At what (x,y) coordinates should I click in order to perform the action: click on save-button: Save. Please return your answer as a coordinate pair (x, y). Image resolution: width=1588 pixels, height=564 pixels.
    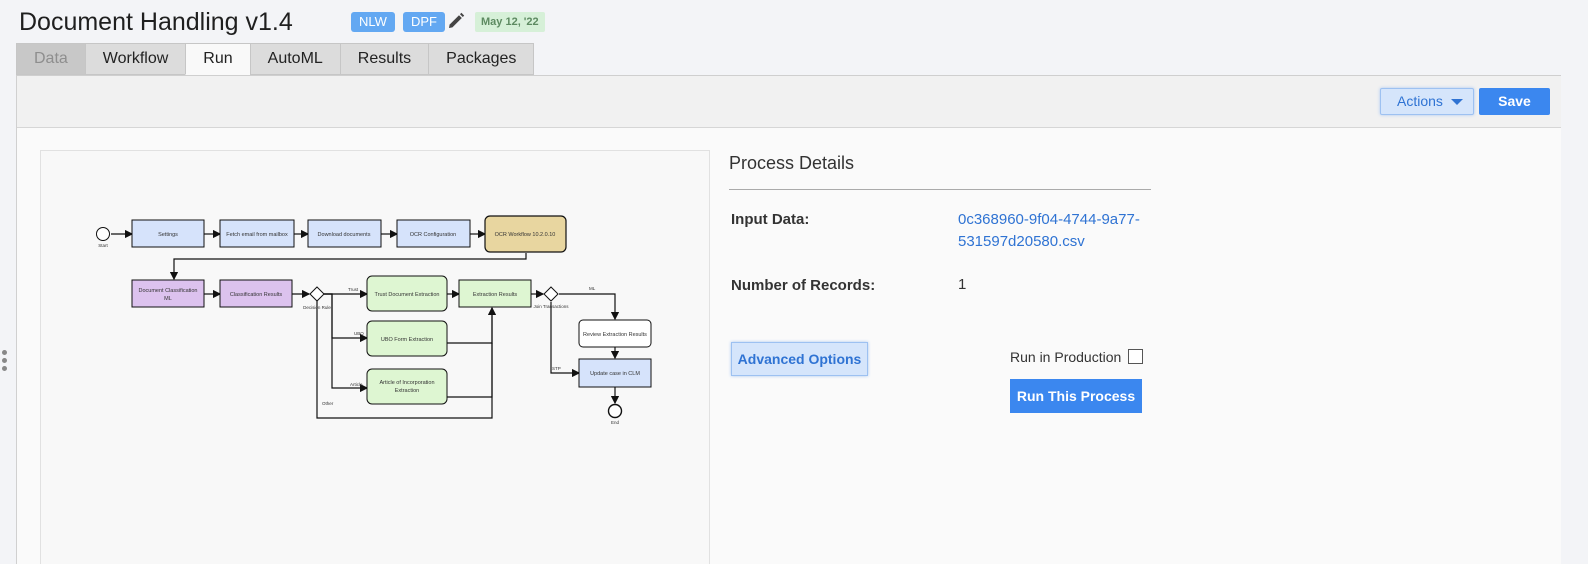
    Looking at the image, I should click on (1514, 101).